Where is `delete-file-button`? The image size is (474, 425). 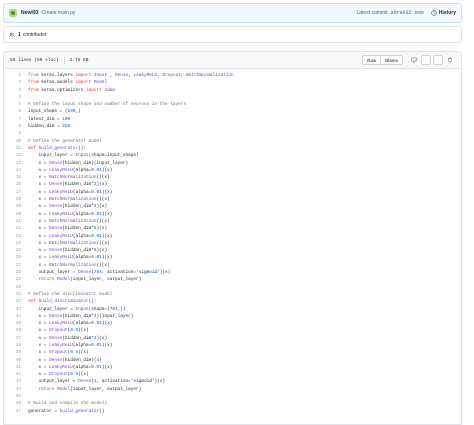 delete-file-button is located at coordinates (450, 60).